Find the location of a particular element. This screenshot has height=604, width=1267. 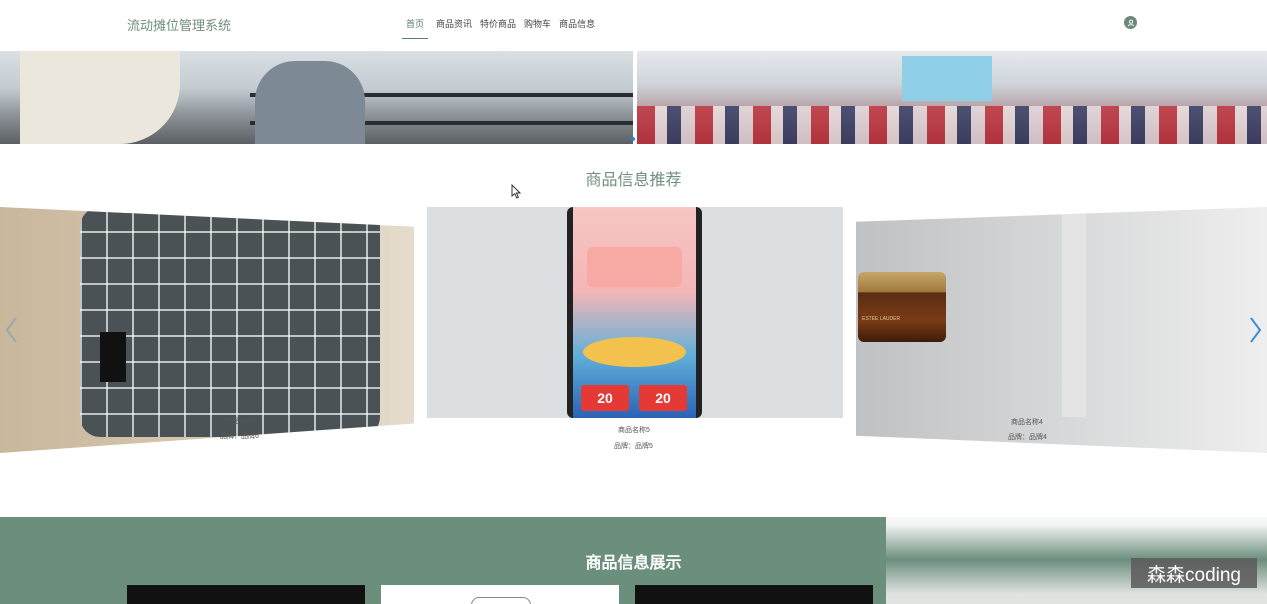

top-header: 流动摊位管理系统 首页 商品资讯 特价商品 购物车 商品信息 is located at coordinates (633, 25).